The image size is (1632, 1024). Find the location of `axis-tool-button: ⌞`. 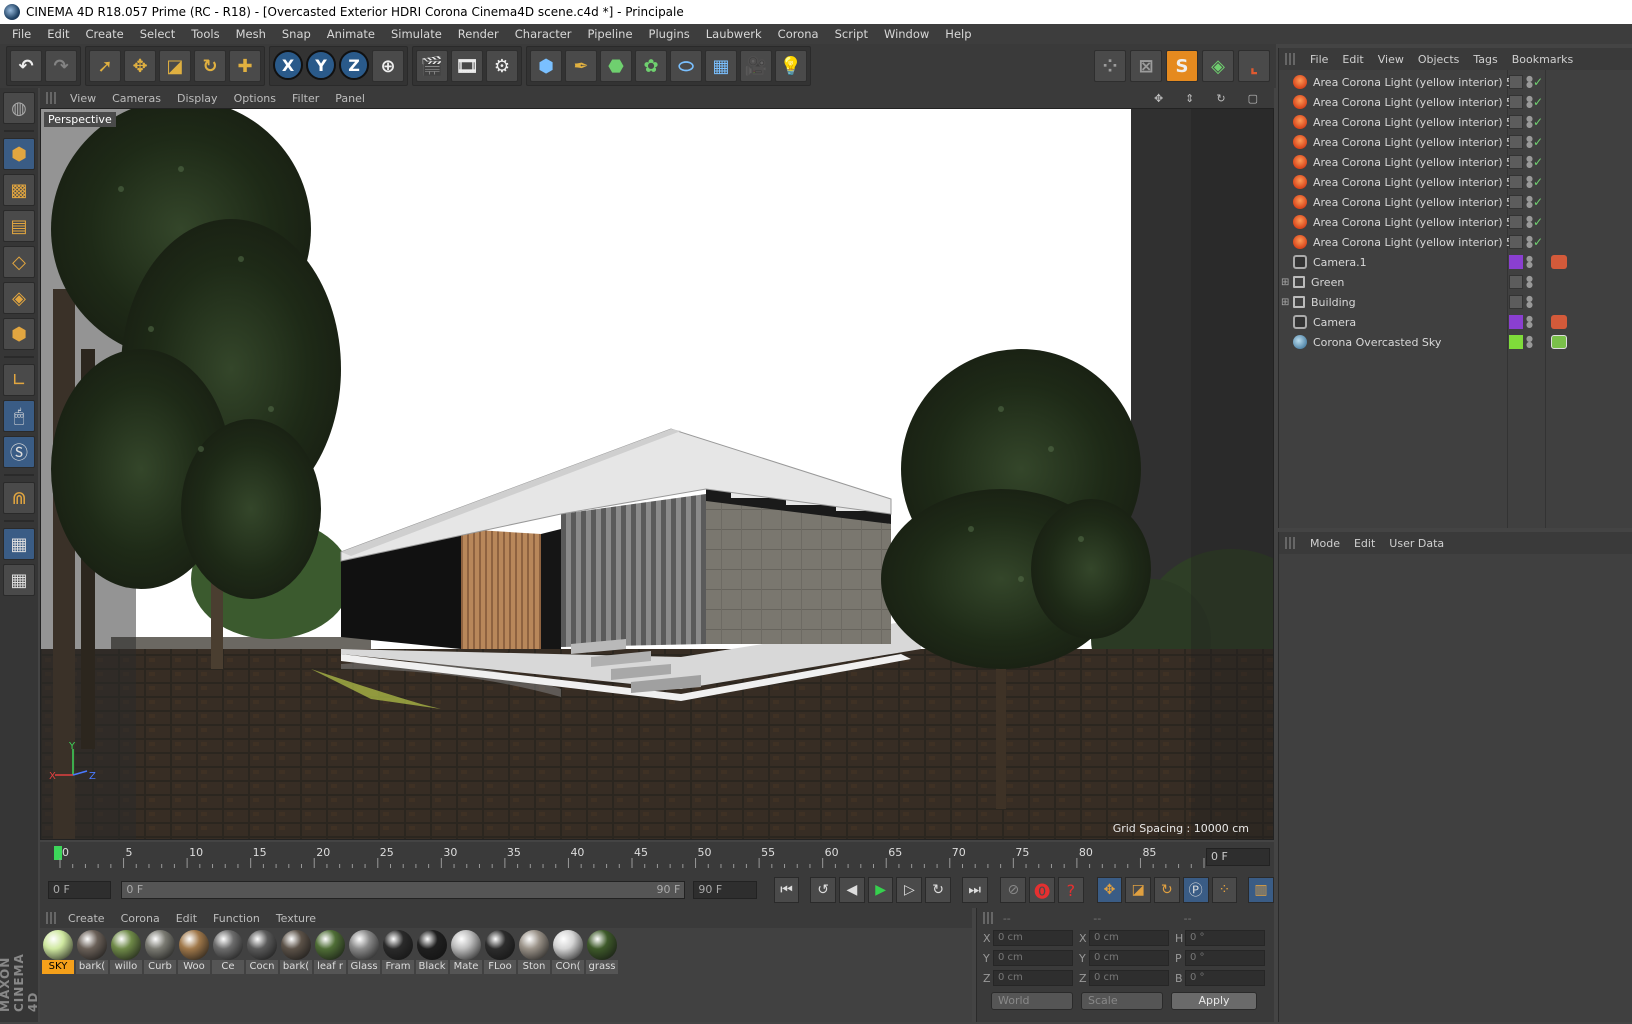

axis-tool-button: ⌞ is located at coordinates (1254, 66).